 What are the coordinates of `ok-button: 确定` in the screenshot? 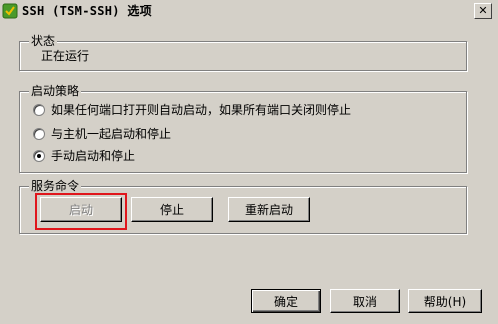 It's located at (286, 301).